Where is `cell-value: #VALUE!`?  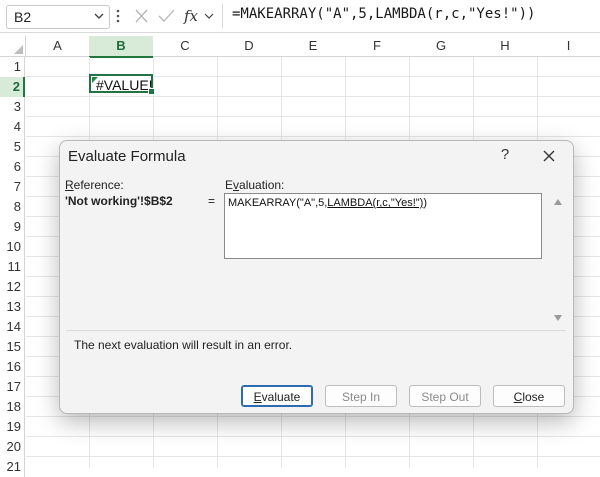
cell-value: #VALUE! is located at coordinates (124, 85).